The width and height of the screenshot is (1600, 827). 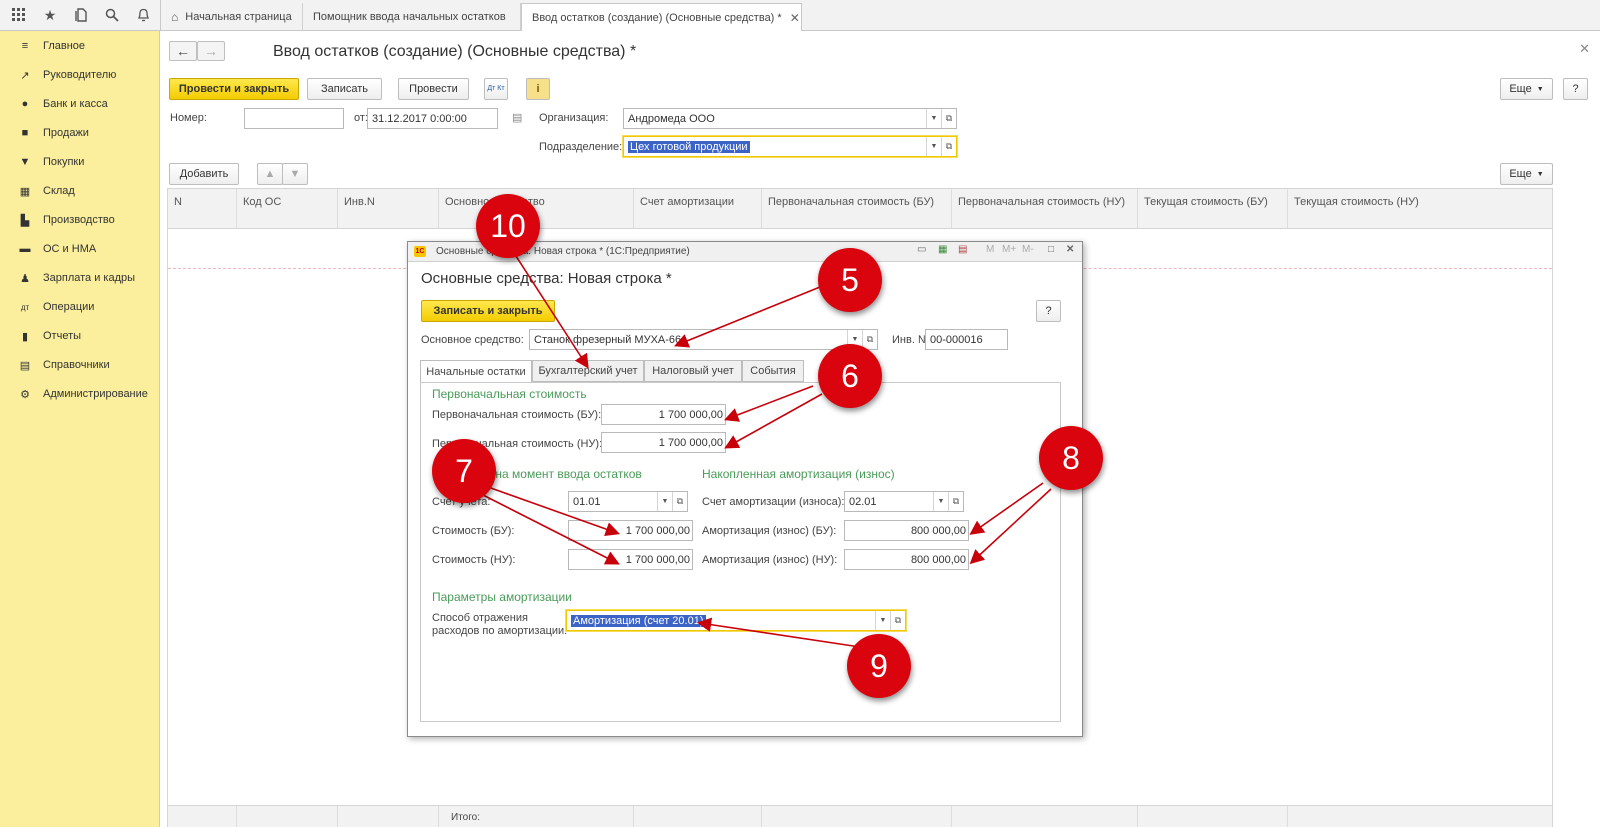 What do you see at coordinates (81, 15) in the screenshot?
I see `history-icon` at bounding box center [81, 15].